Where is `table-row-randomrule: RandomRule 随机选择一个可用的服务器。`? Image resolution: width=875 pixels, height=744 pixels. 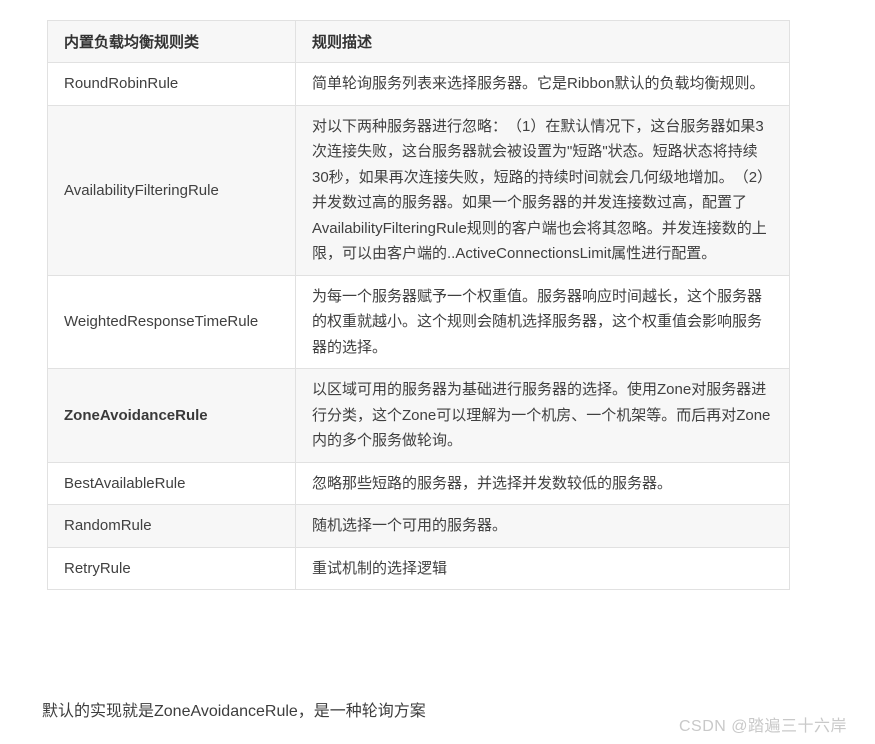 table-row-randomrule: RandomRule 随机选择一个可用的服务器。 is located at coordinates (418, 526).